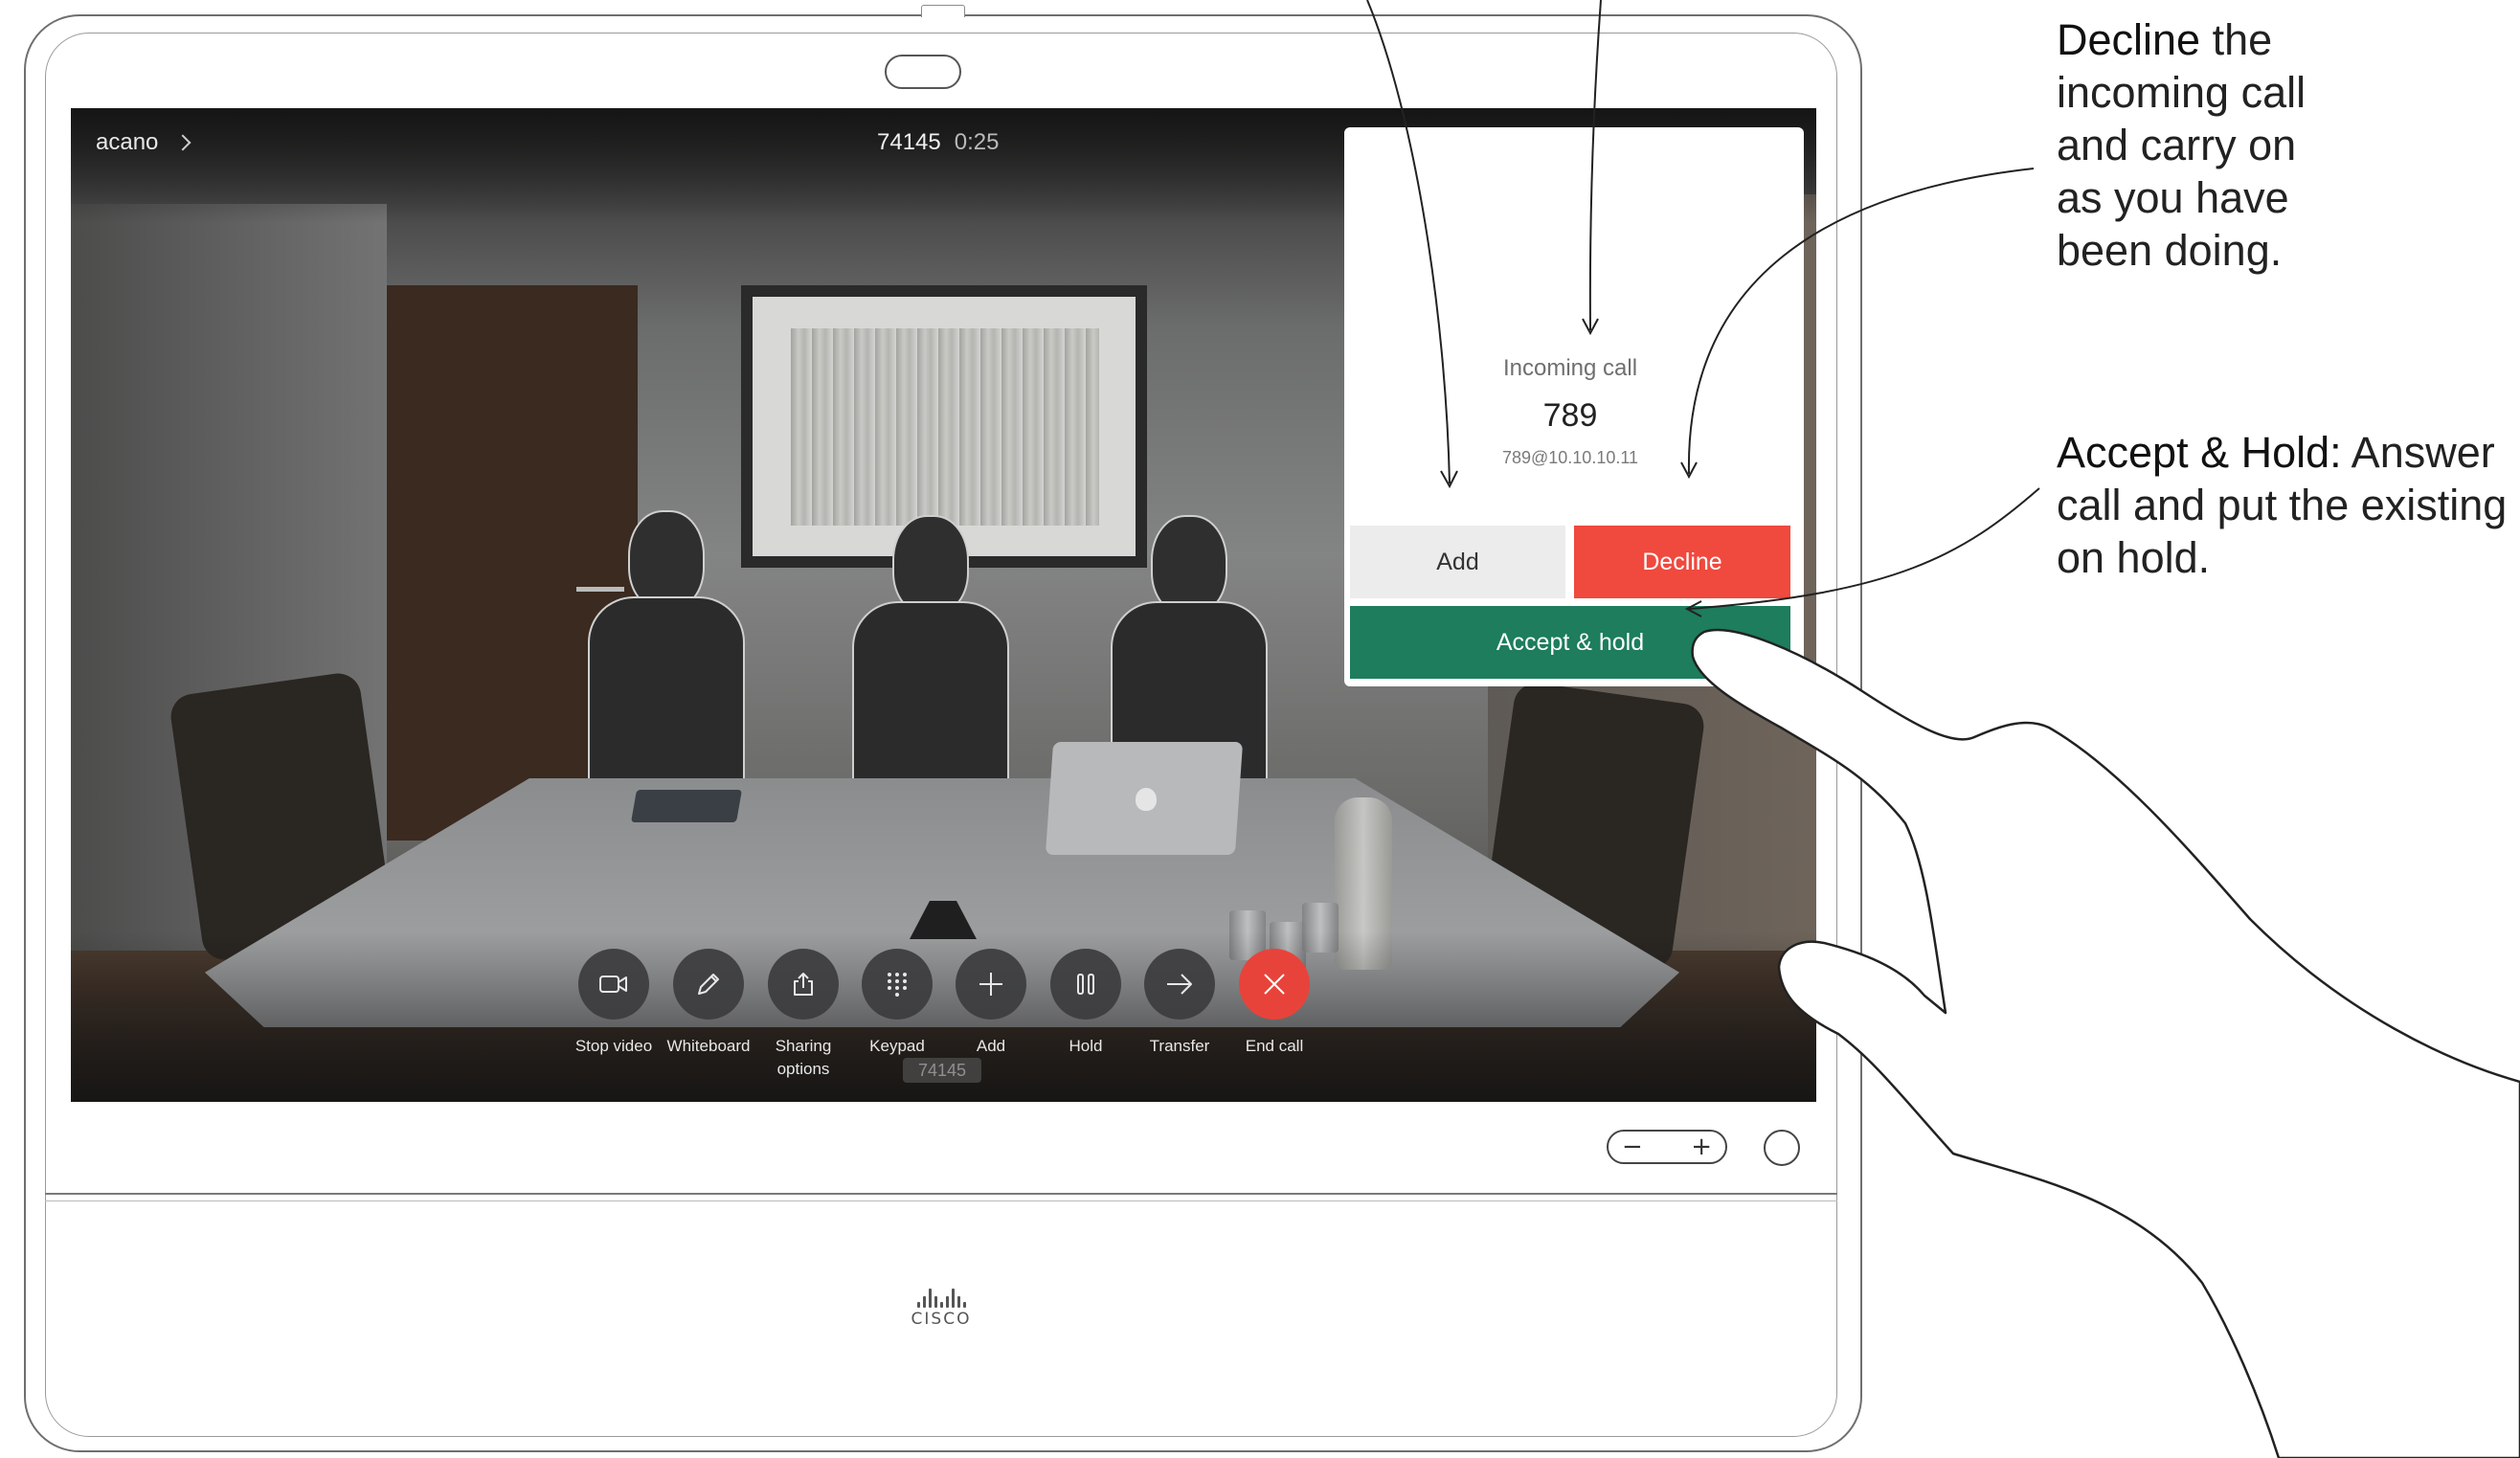 This screenshot has width=2520, height=1458. Describe the element at coordinates (709, 984) in the screenshot. I see `pencil-icon` at that location.